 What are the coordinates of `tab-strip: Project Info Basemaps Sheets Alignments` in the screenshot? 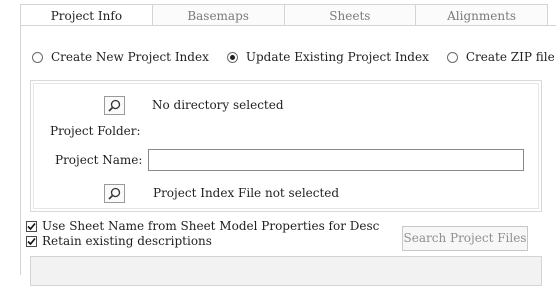 It's located at (284, 15).